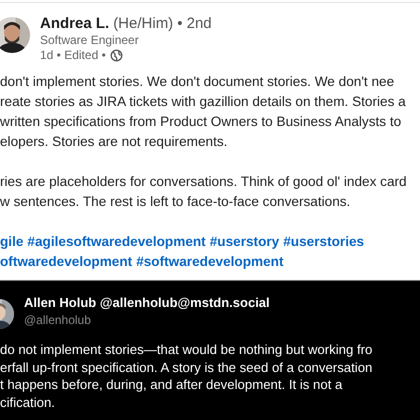  I want to click on post-text-line: elopers. Stories are not requirements., so click(114, 142).